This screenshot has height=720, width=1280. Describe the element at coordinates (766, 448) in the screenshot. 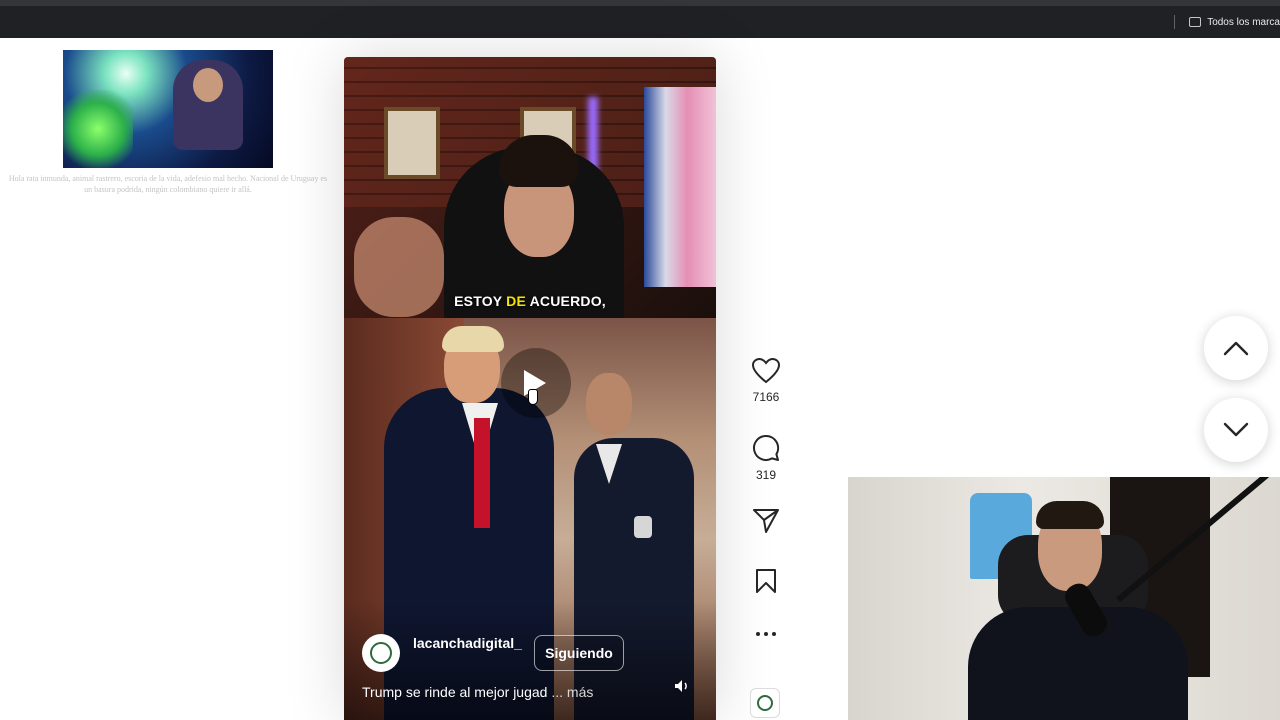

I see `comment-icon` at that location.